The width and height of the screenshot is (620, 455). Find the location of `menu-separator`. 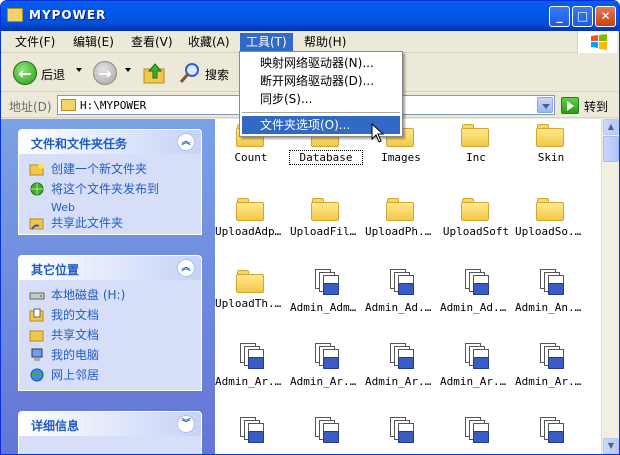

menu-separator is located at coordinates (321, 112).